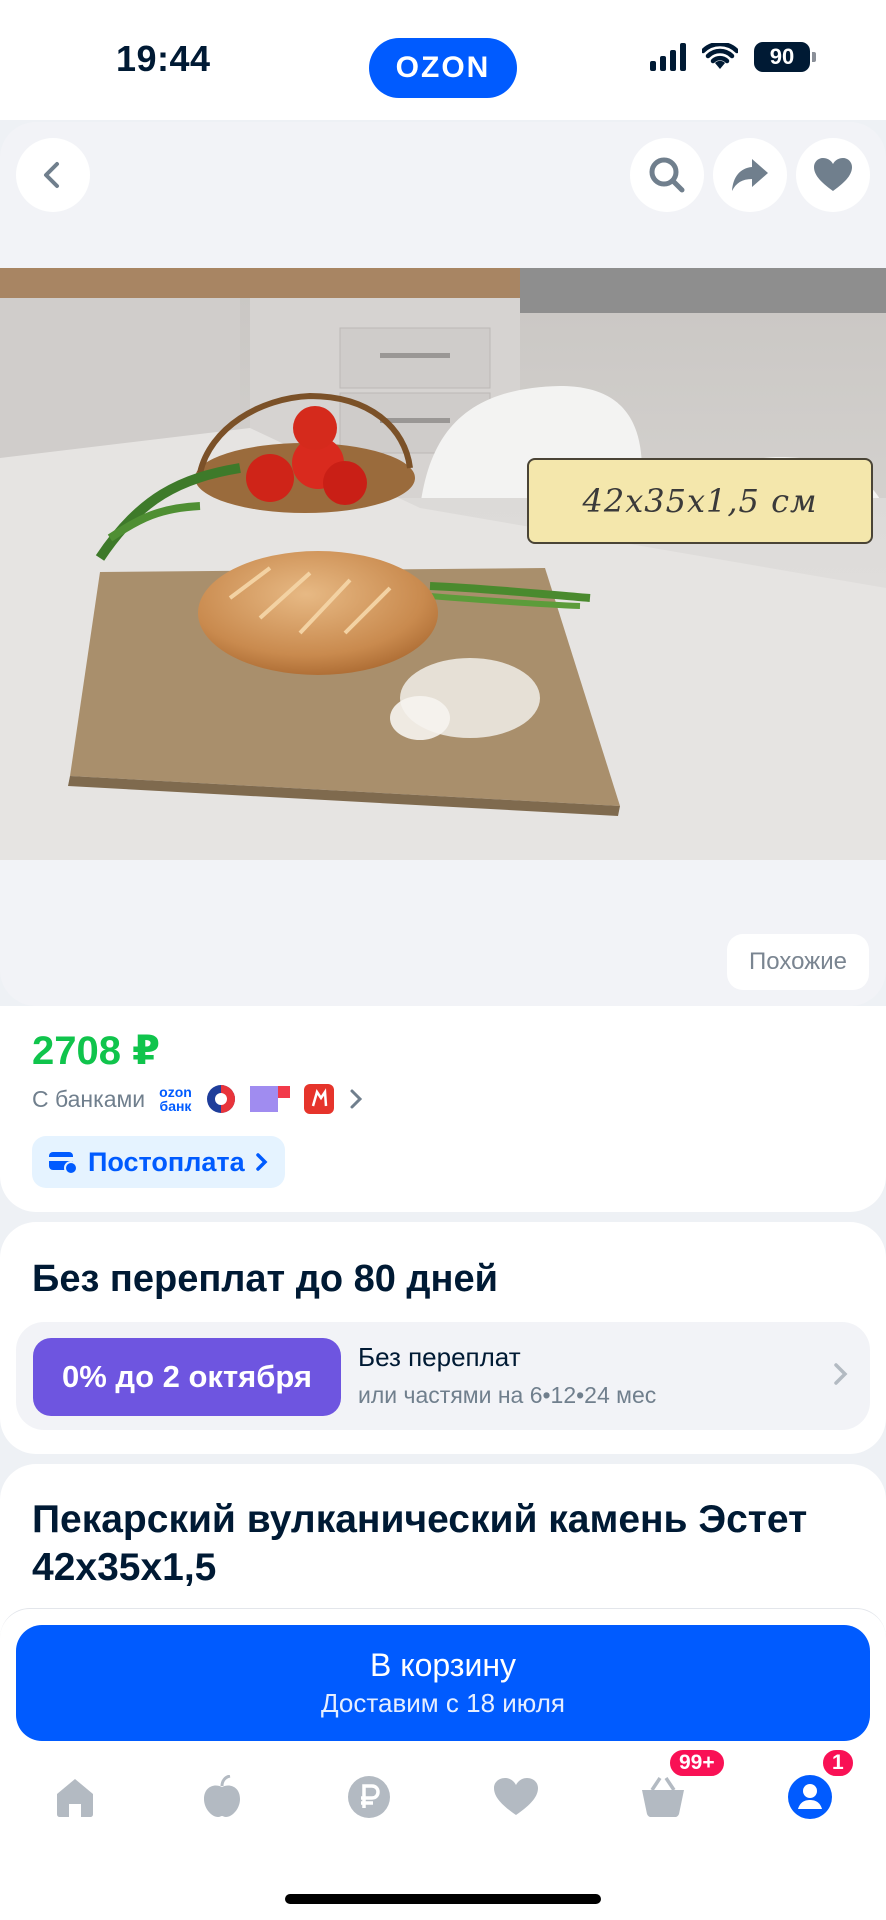  What do you see at coordinates (443, 1703) in the screenshot?
I see `delivery-date: Доставим с 18 июля` at bounding box center [443, 1703].